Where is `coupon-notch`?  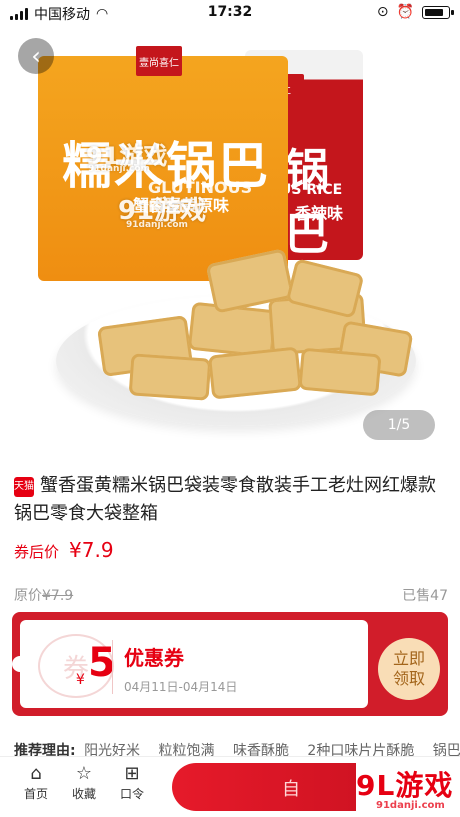
coupon-notch is located at coordinates (20, 664).